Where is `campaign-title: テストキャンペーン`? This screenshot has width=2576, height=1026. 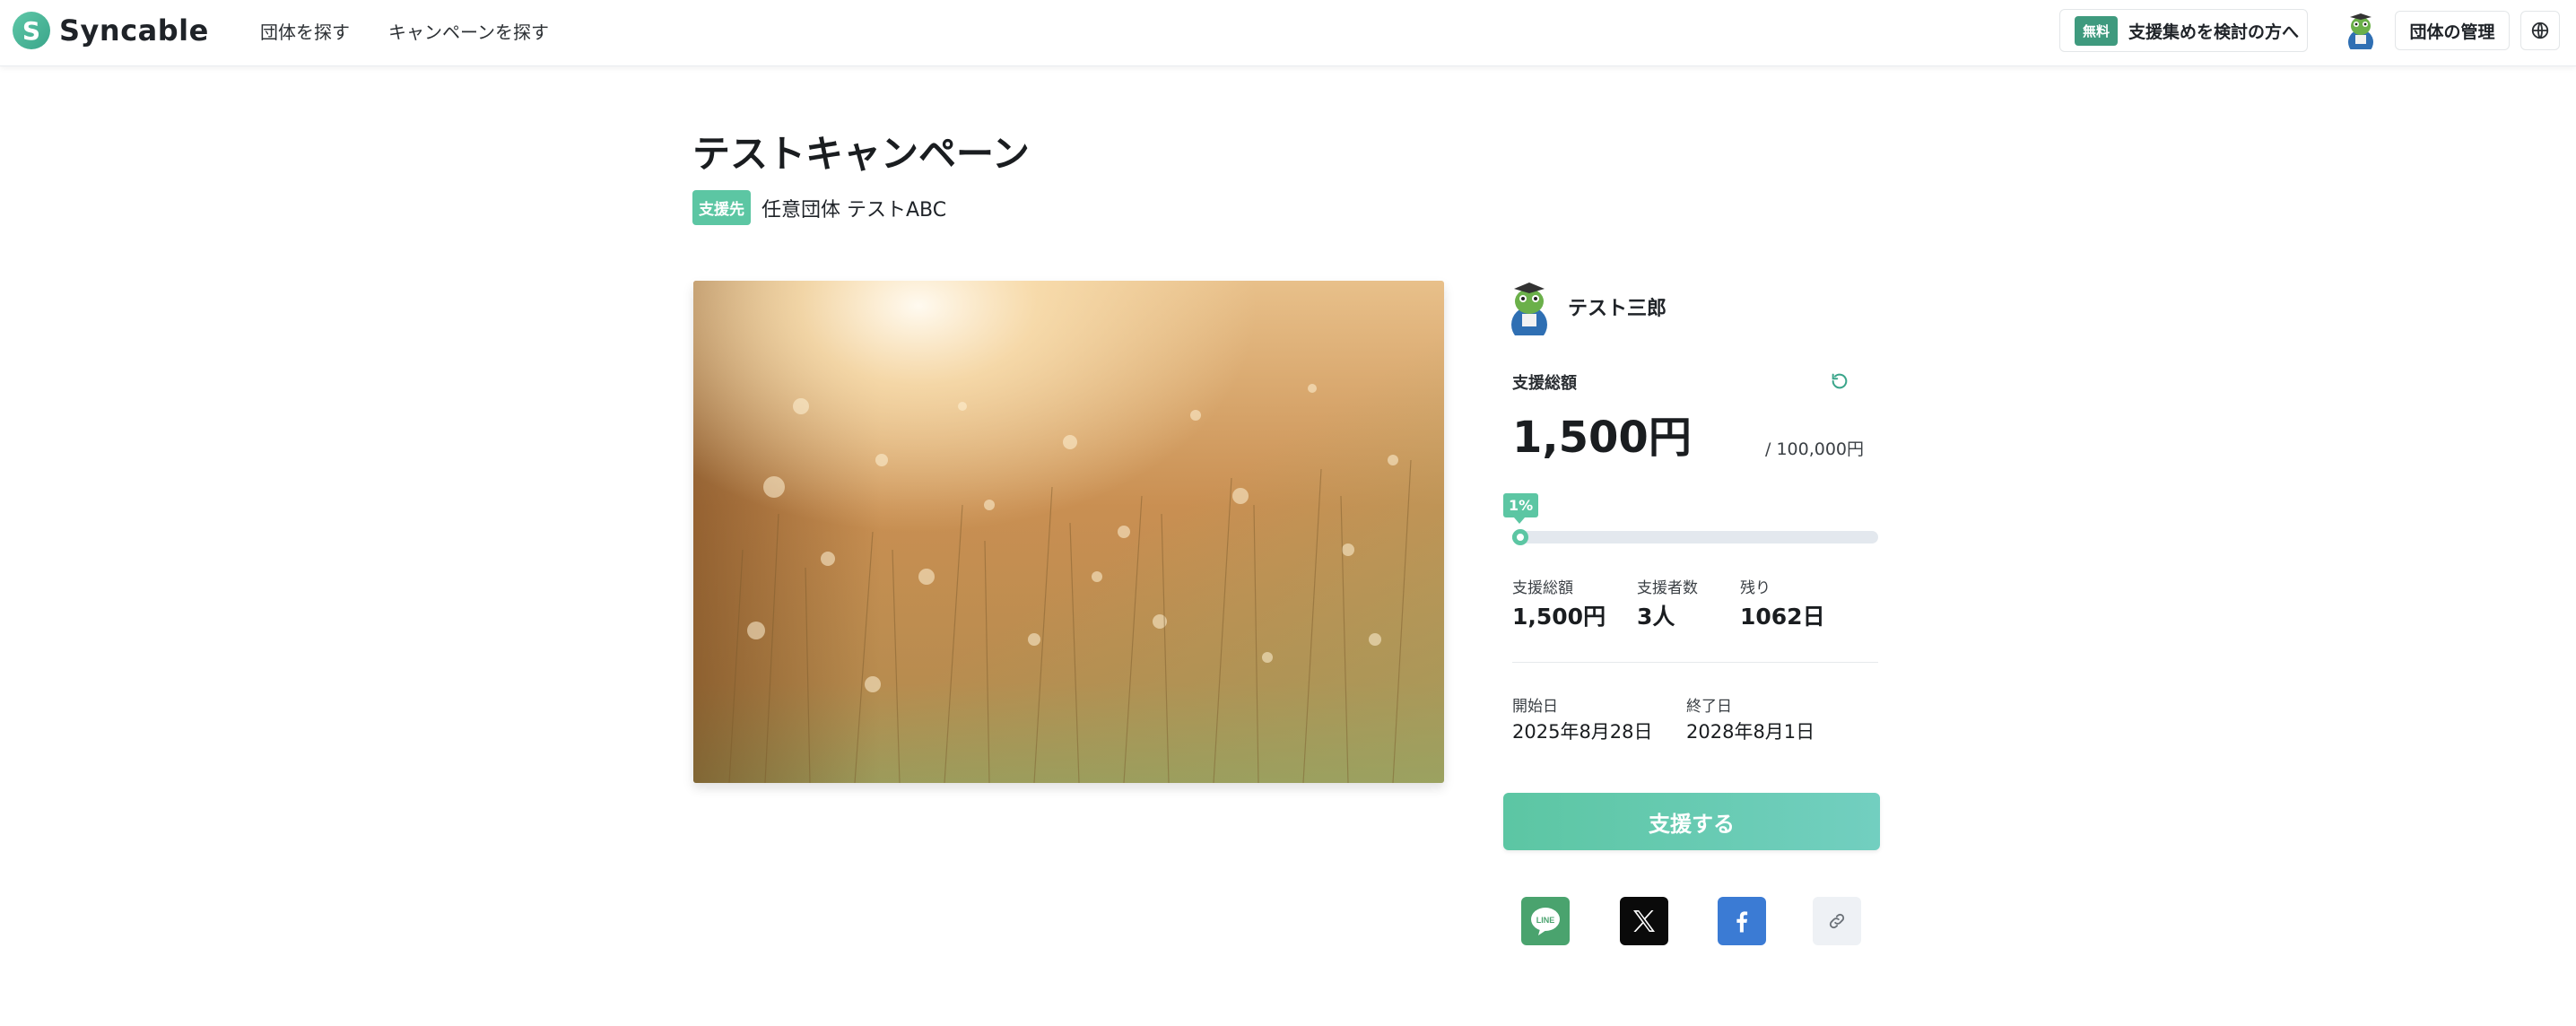 campaign-title: テストキャンペーン is located at coordinates (861, 154).